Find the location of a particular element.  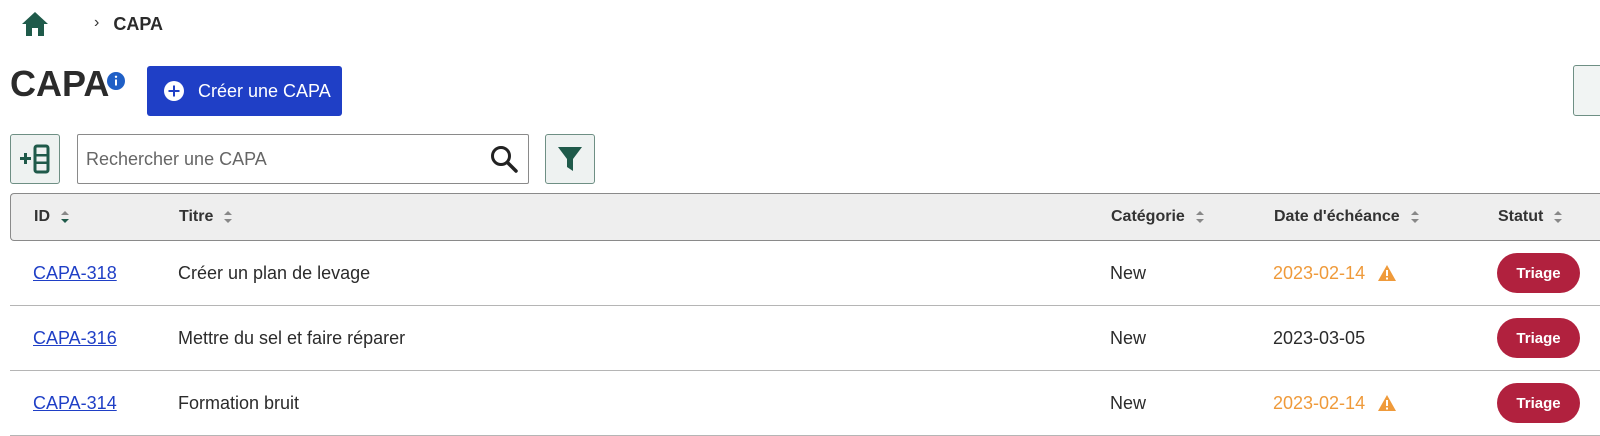

column-header-due-date: Date d'échéance is located at coordinates (1347, 217).